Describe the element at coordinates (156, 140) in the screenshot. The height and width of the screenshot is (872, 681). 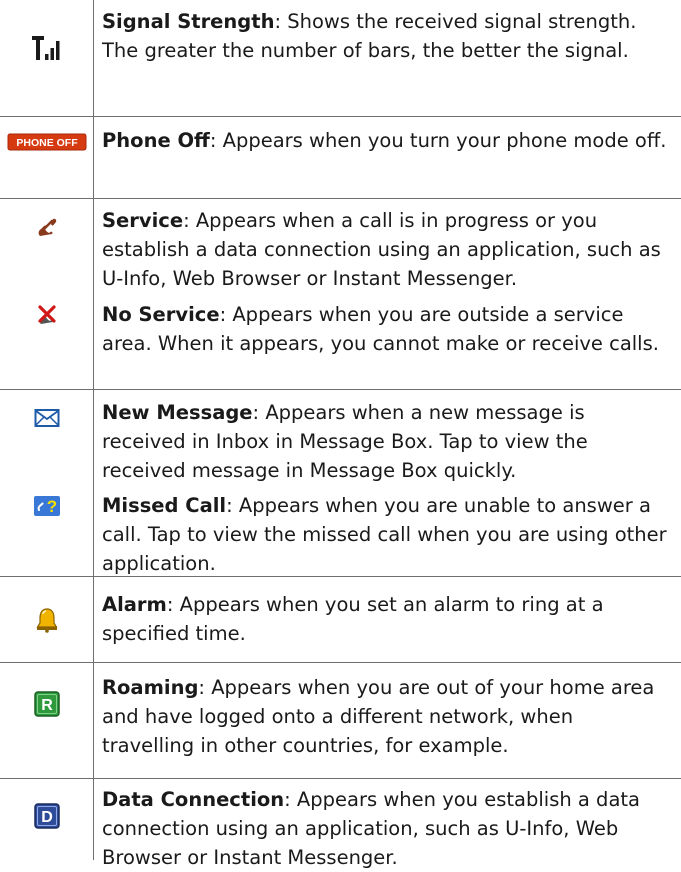
I see `entry-term: Phone Off` at that location.